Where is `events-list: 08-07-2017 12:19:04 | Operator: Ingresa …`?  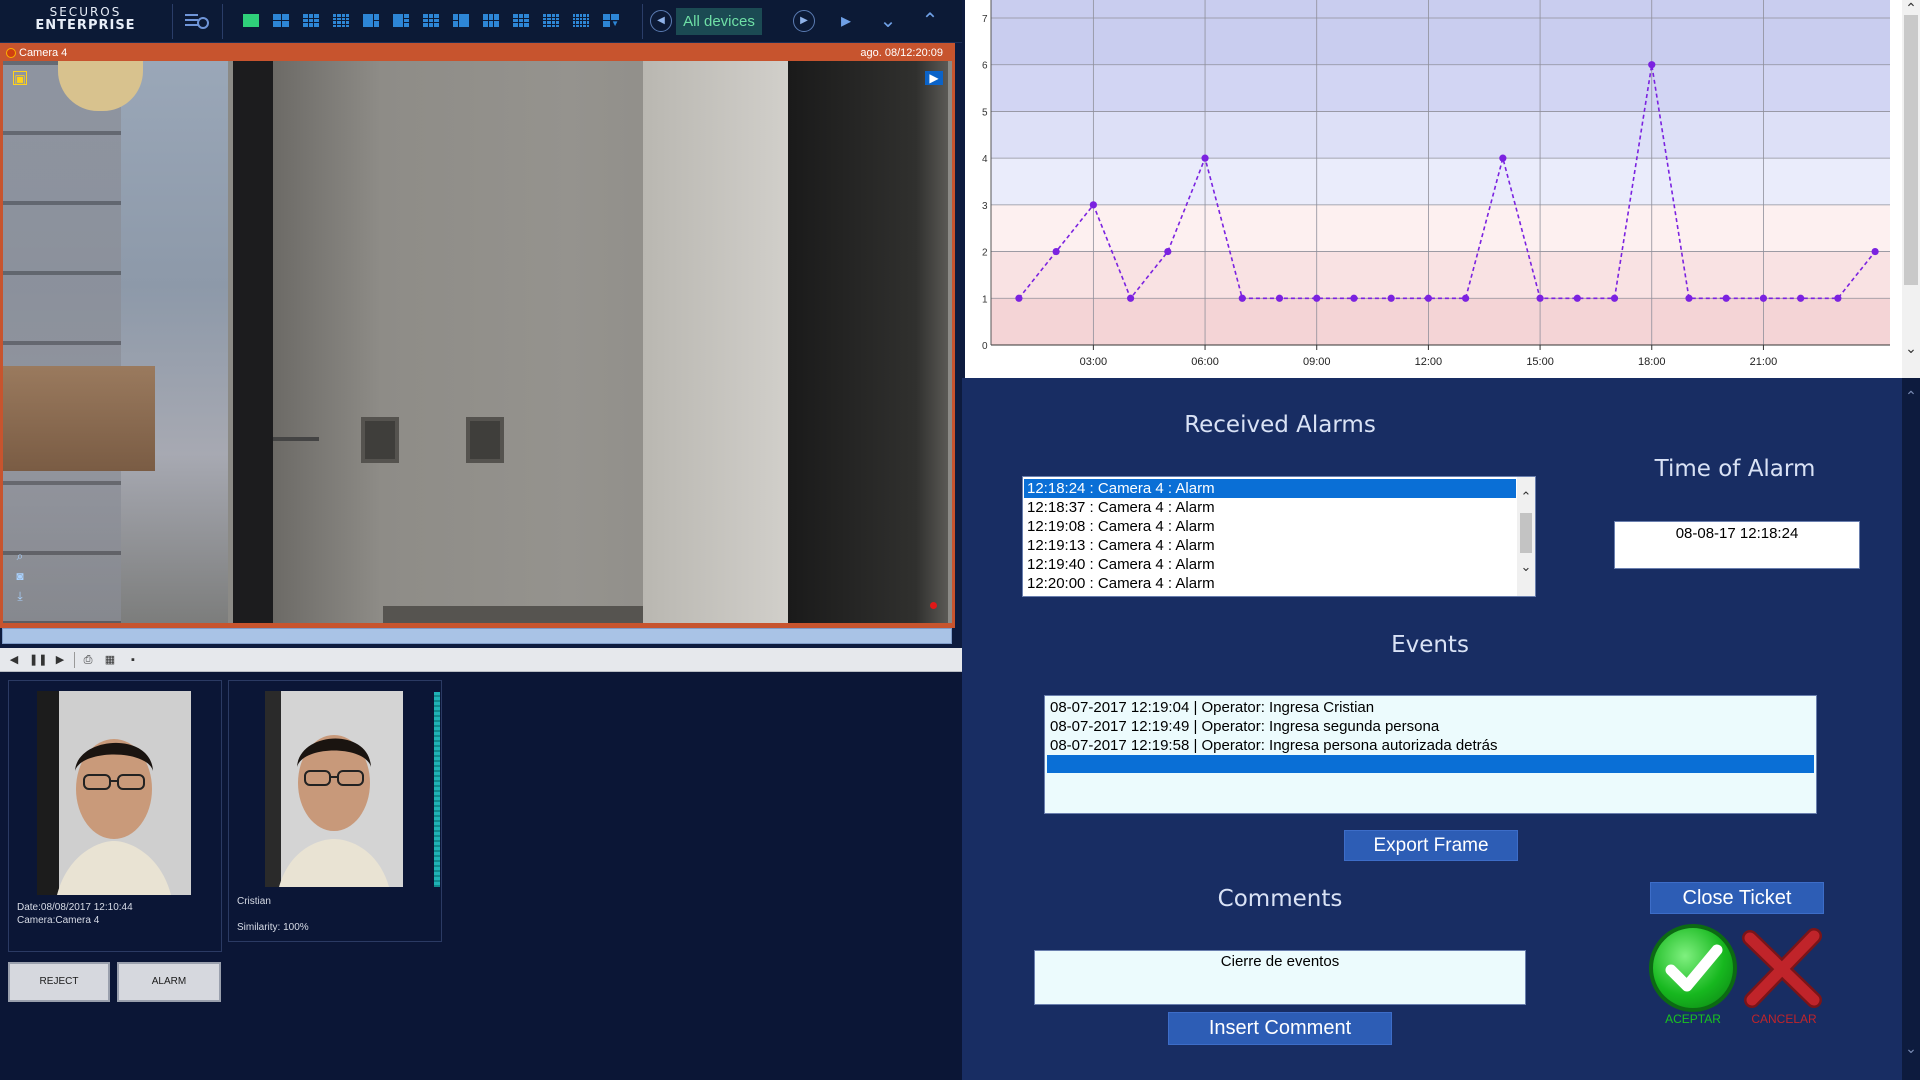 events-list: 08-07-2017 12:19:04 | Operator: Ingresa … is located at coordinates (1430, 754).